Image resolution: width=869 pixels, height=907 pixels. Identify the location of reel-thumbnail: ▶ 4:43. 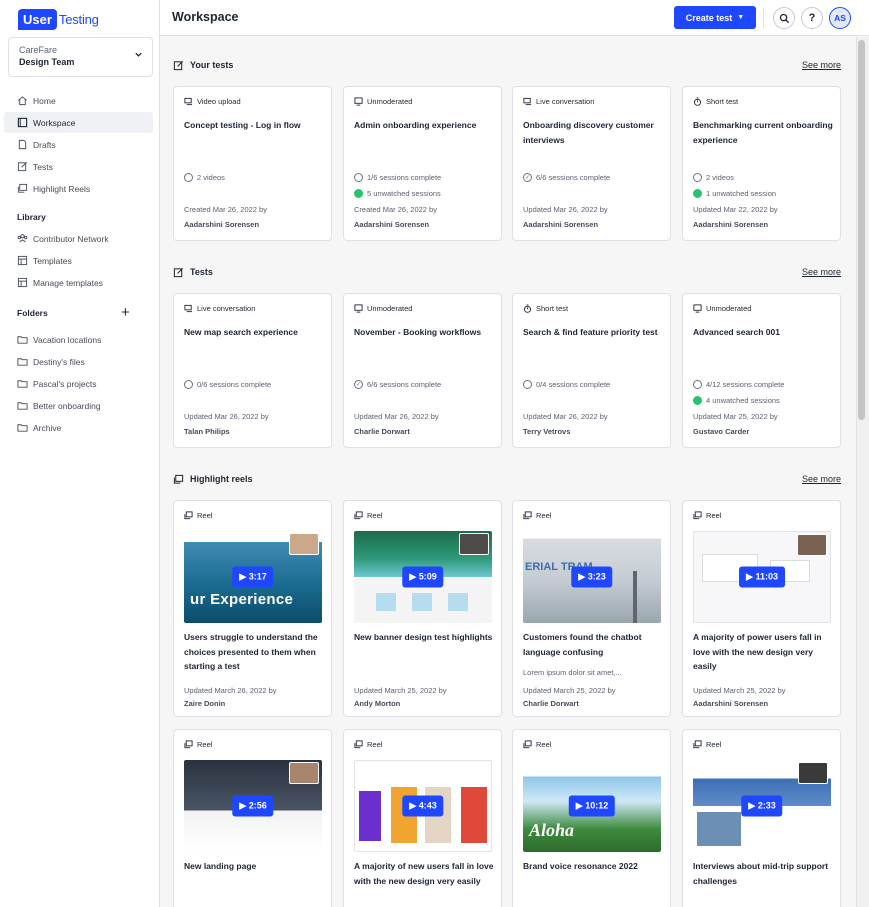
(423, 806).